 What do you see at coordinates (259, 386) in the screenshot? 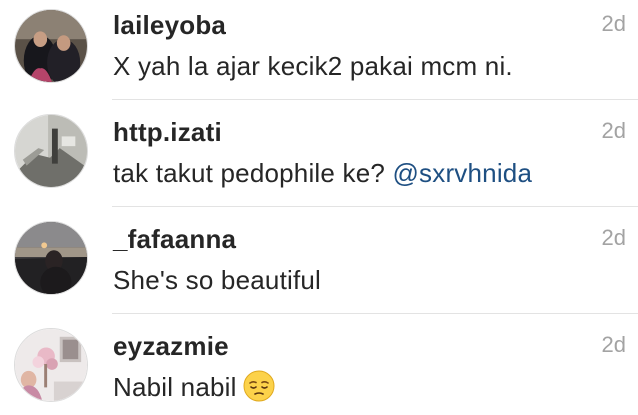
I see `pensive-face-emoji-icon` at bounding box center [259, 386].